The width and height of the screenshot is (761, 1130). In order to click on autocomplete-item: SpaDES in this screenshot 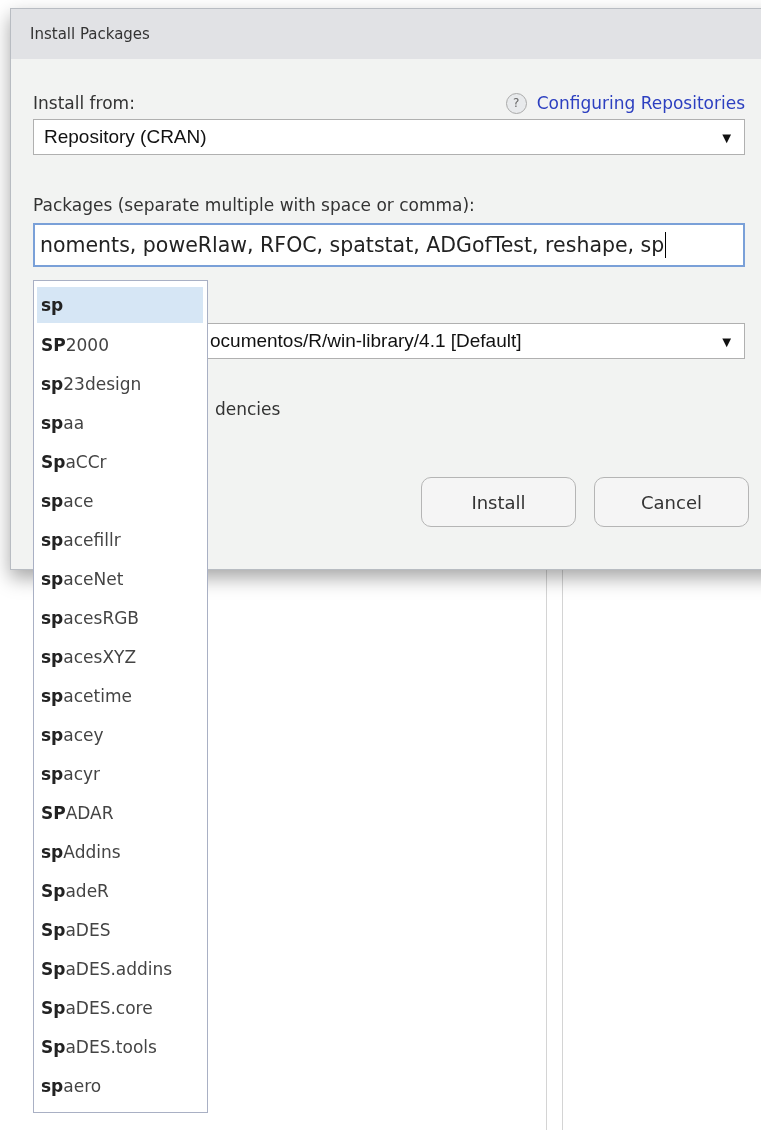, I will do `click(120, 930)`.